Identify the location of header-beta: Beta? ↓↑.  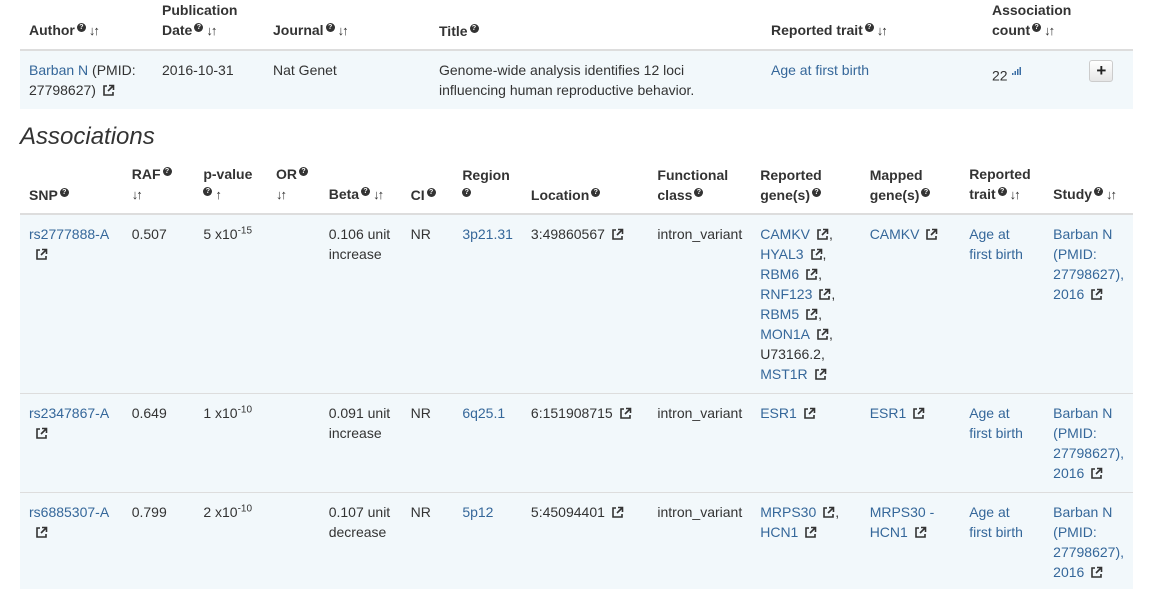
(360, 189).